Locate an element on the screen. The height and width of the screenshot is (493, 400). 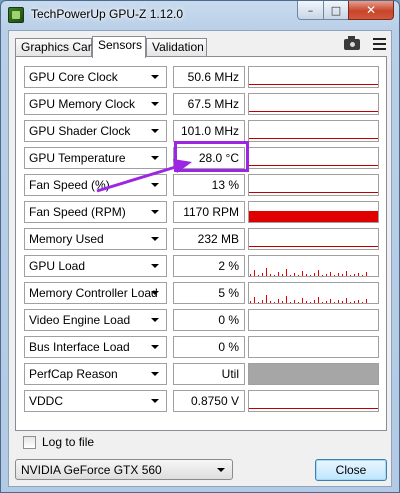
sensor-value: Util is located at coordinates (209, 374).